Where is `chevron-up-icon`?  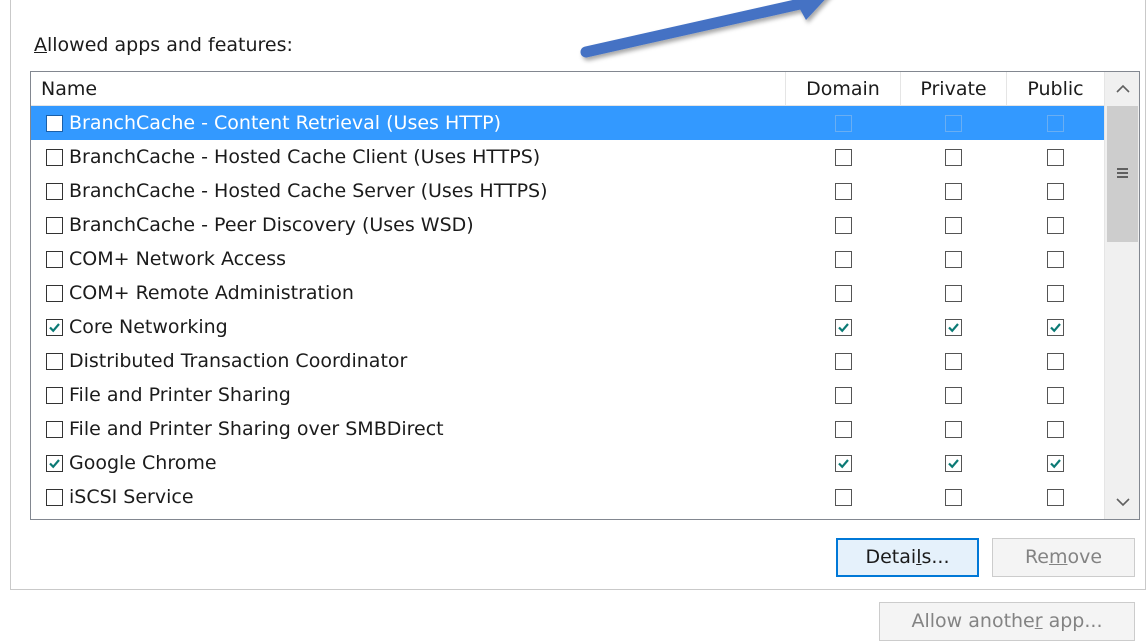 chevron-up-icon is located at coordinates (1122, 89).